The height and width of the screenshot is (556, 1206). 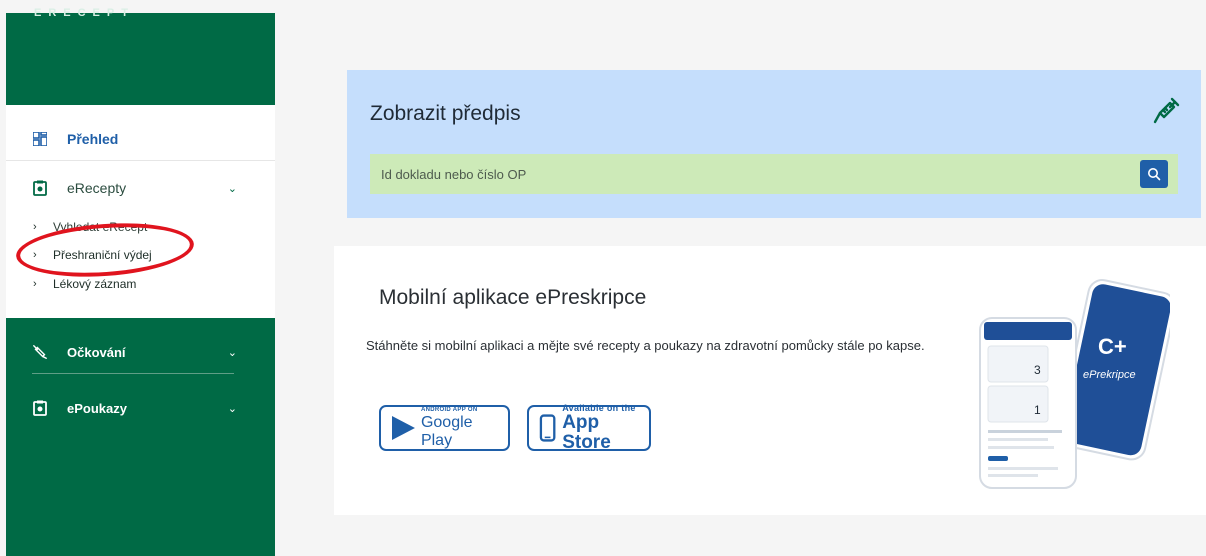 What do you see at coordinates (97, 188) in the screenshot?
I see `sidebar-item-label: eRecepty` at bounding box center [97, 188].